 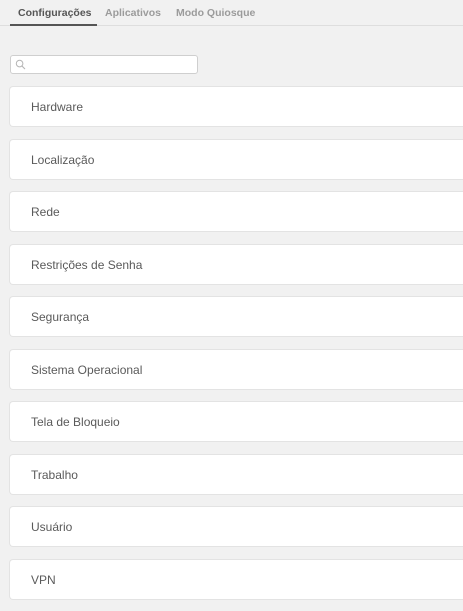 I want to click on tab-bar: Configurações Aplicativos Modo Quiosque, so click(x=231, y=13).